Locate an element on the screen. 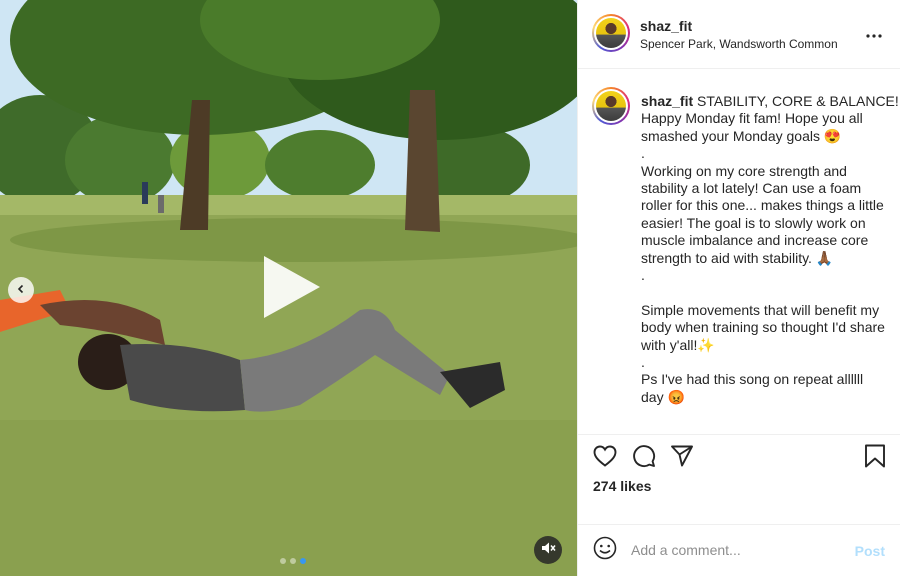 The width and height of the screenshot is (900, 576). emoji-button is located at coordinates (605, 550).